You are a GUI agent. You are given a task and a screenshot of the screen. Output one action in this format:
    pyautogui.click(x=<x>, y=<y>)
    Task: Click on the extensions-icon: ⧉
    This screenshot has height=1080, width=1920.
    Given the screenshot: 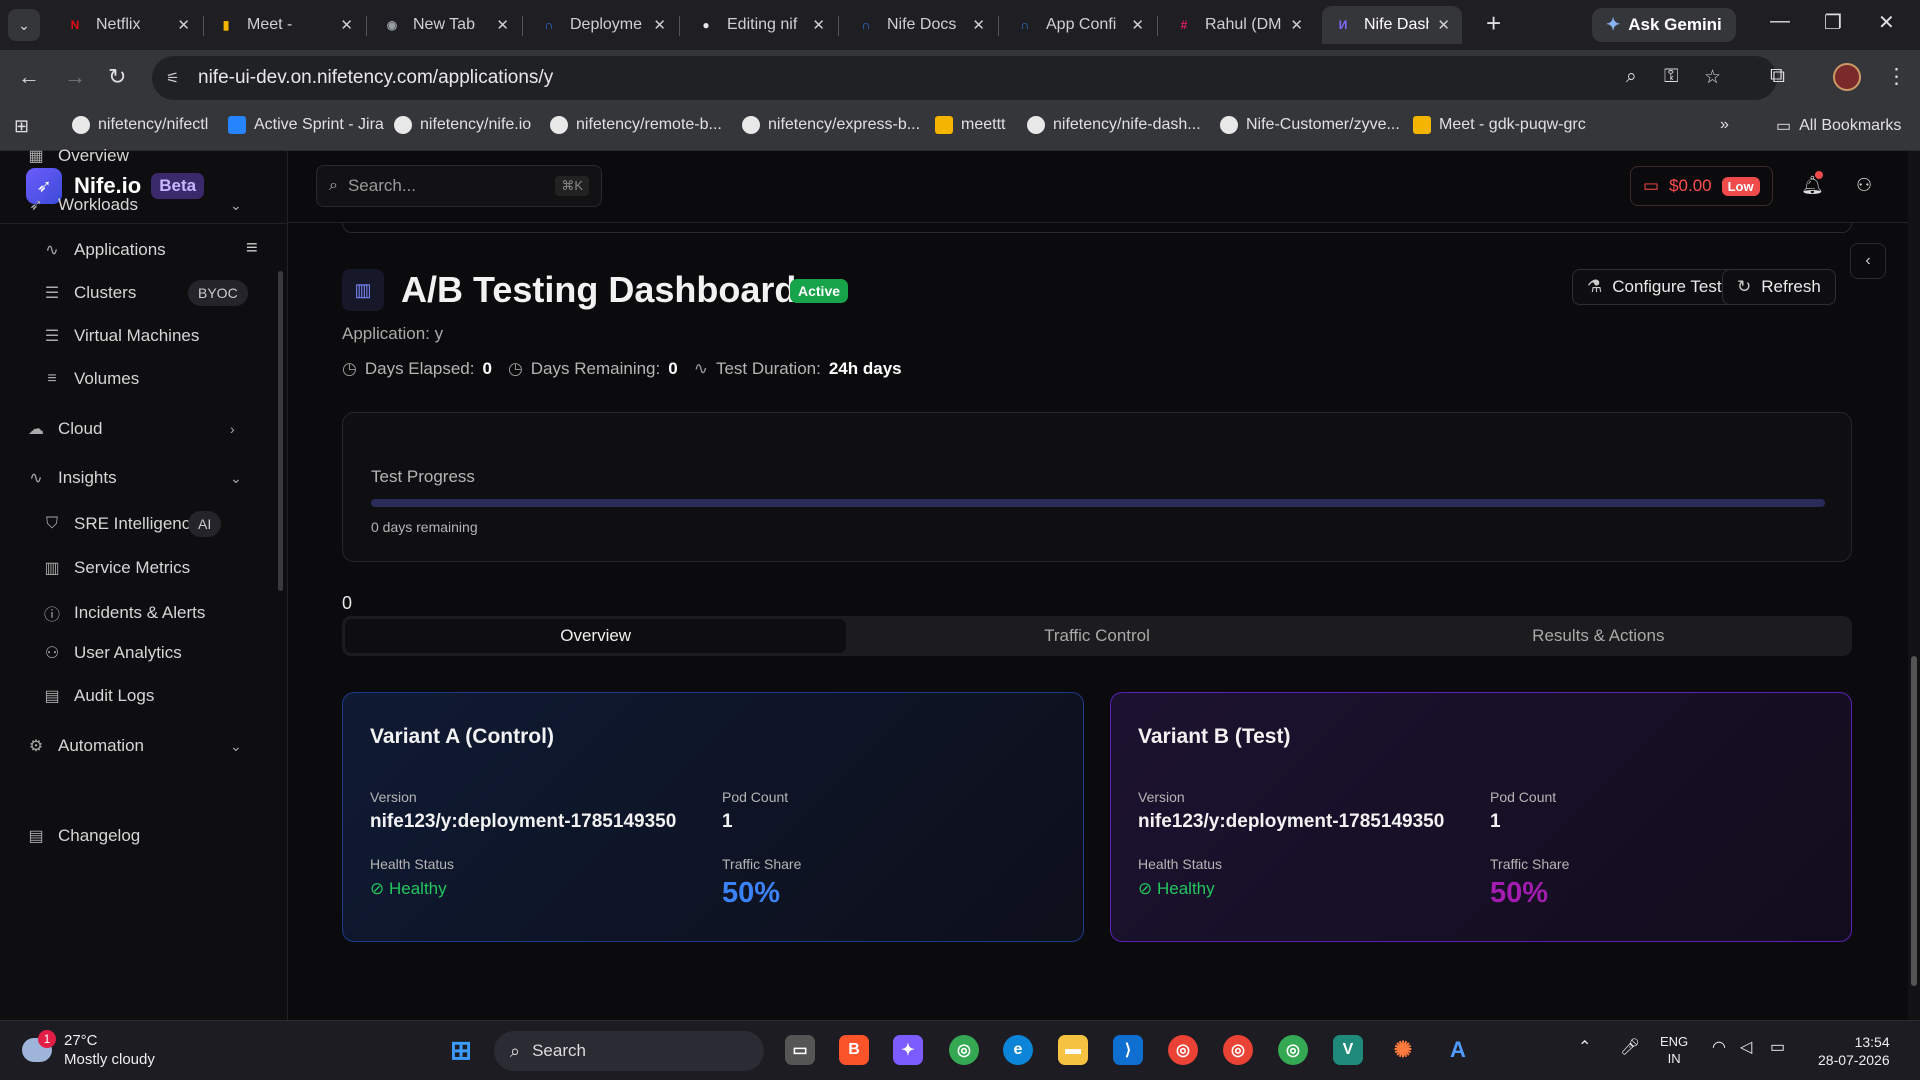 What is the action you would take?
    pyautogui.click(x=1777, y=76)
    